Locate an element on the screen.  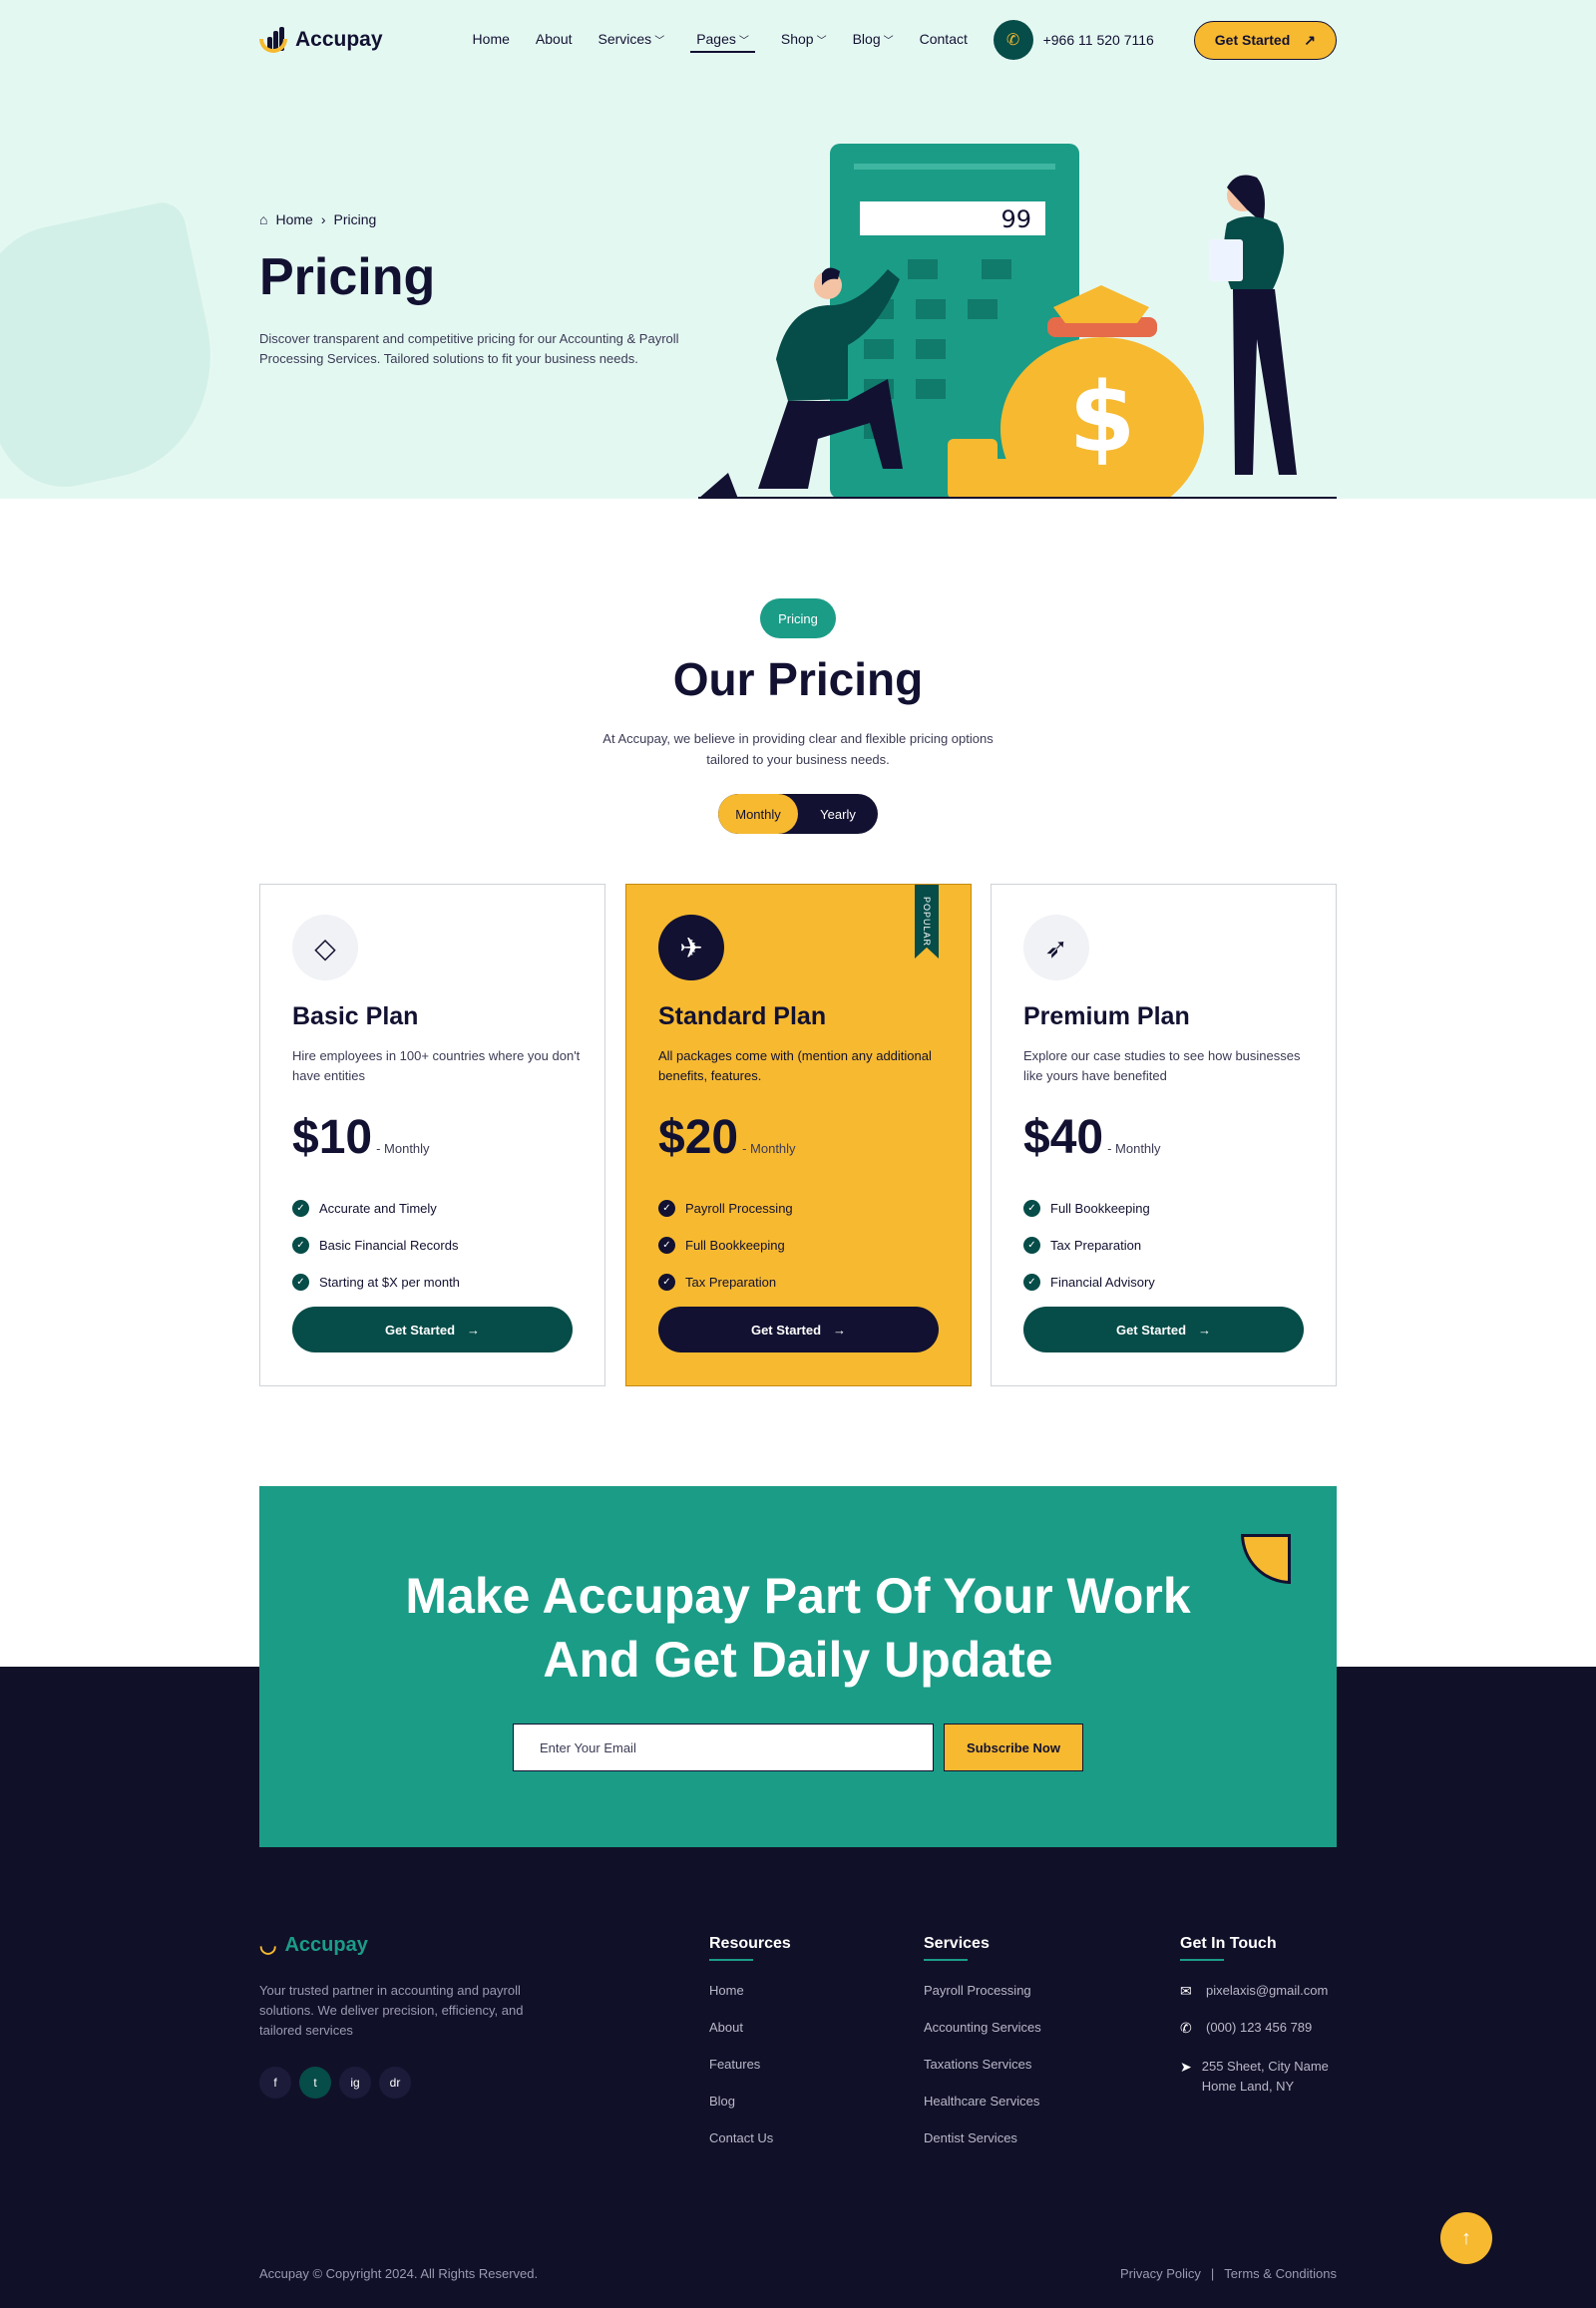
footer-link: Home is located at coordinates (750, 2001).